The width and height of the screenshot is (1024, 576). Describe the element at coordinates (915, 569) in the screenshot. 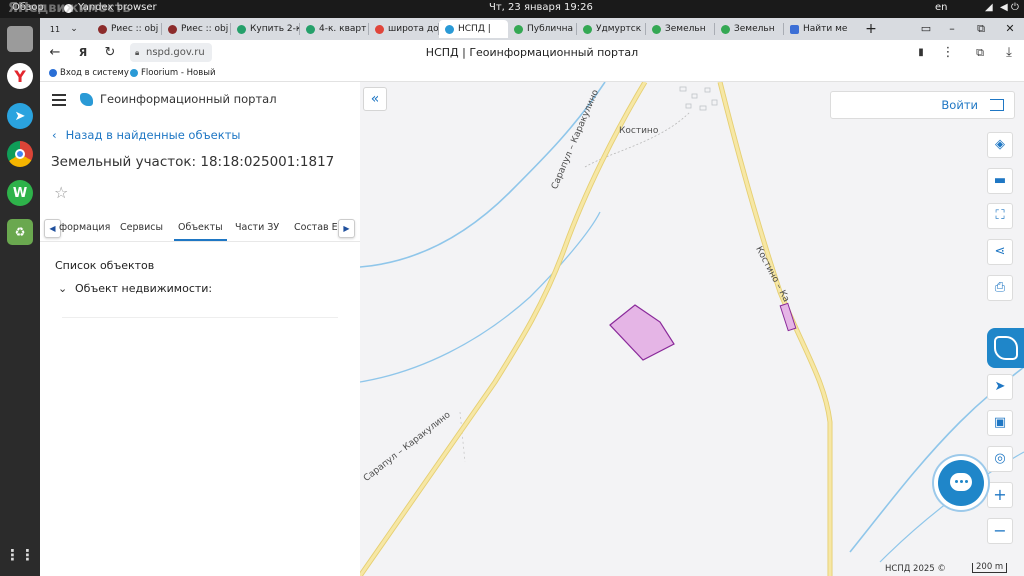

I see `copyright: НСПД 2025 ©` at that location.